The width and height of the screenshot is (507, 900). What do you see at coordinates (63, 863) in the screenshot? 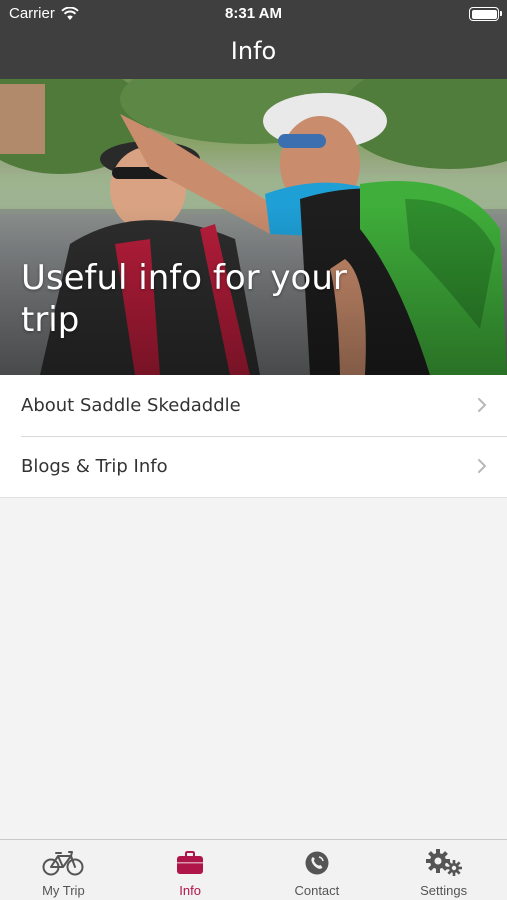
I see `bicycle-icon` at bounding box center [63, 863].